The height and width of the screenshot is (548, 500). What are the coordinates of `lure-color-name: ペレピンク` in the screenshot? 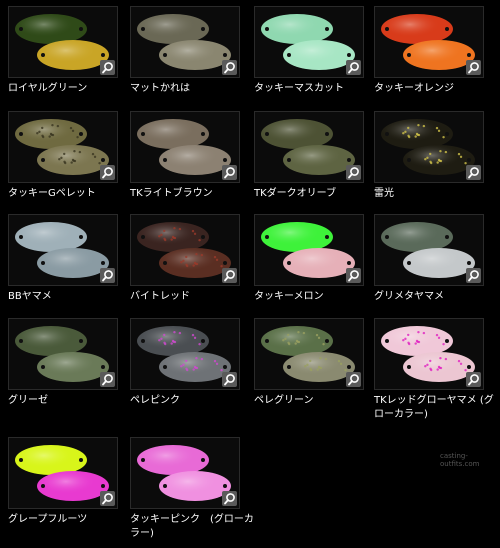 It's located at (155, 400).